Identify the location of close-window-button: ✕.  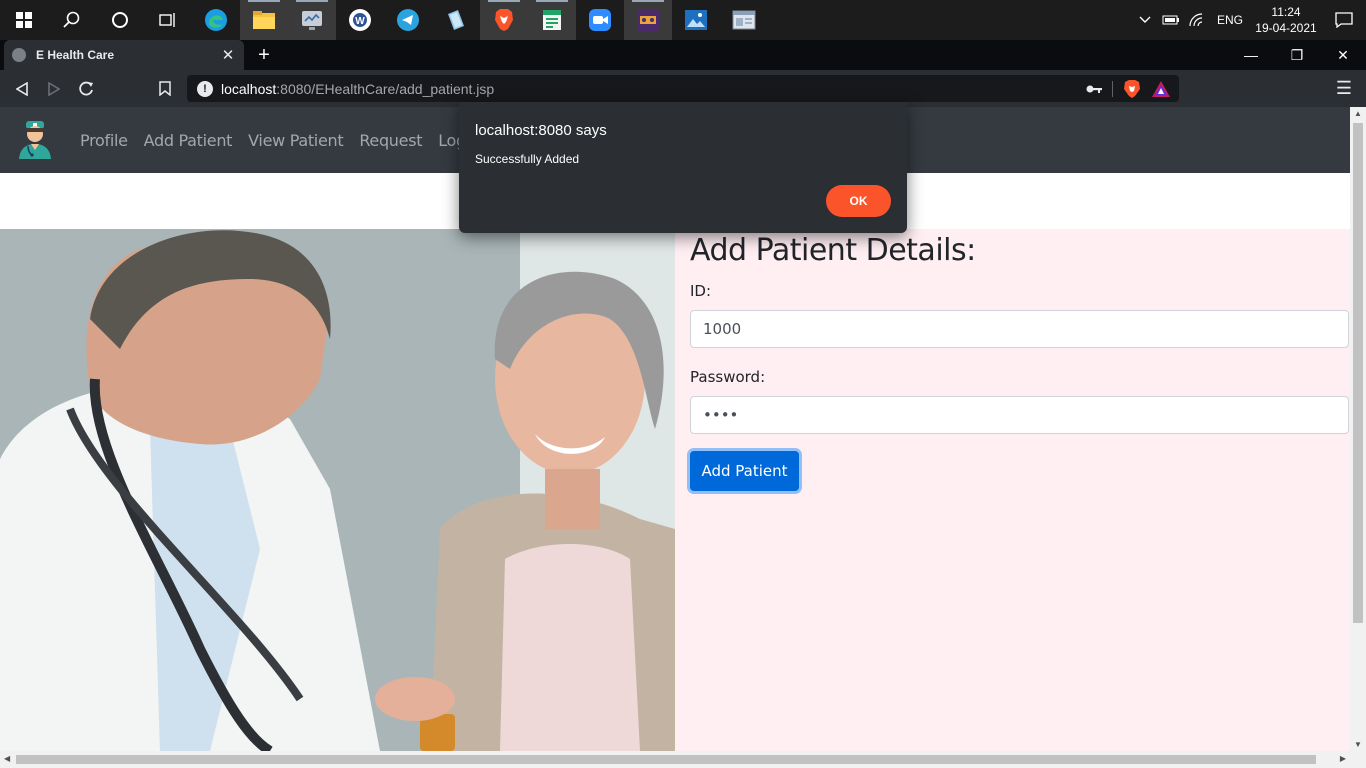
(1343, 55).